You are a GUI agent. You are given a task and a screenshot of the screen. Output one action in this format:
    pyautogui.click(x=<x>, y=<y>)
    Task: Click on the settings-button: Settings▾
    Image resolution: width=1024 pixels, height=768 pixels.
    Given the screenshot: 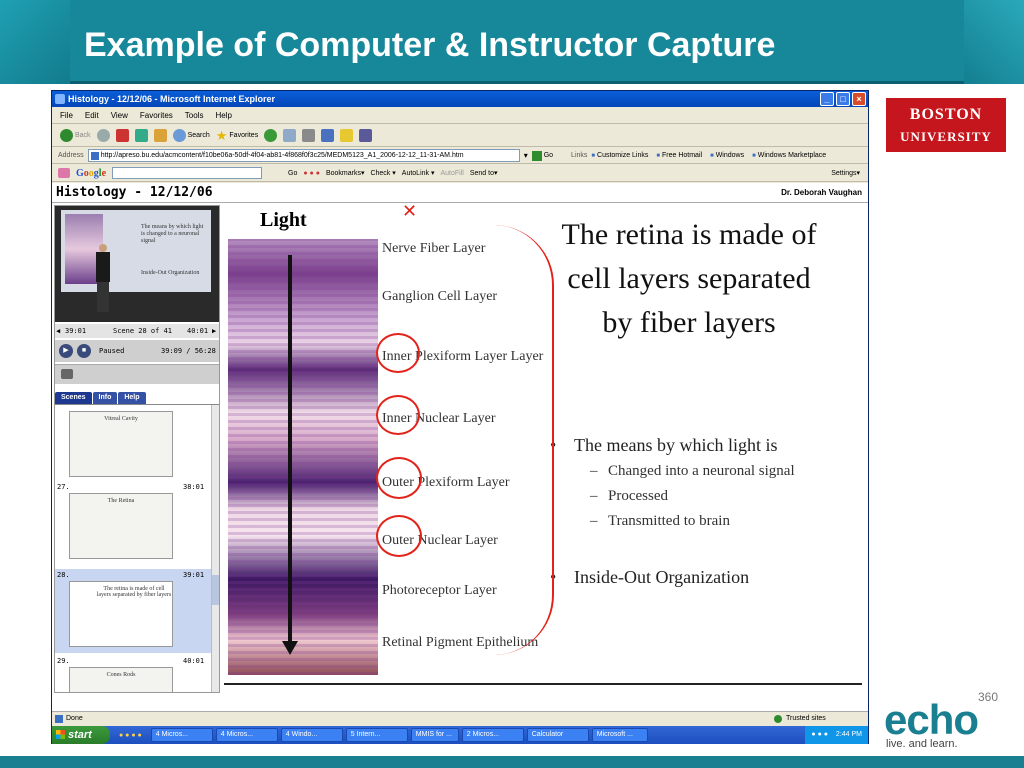 What is the action you would take?
    pyautogui.click(x=845, y=173)
    